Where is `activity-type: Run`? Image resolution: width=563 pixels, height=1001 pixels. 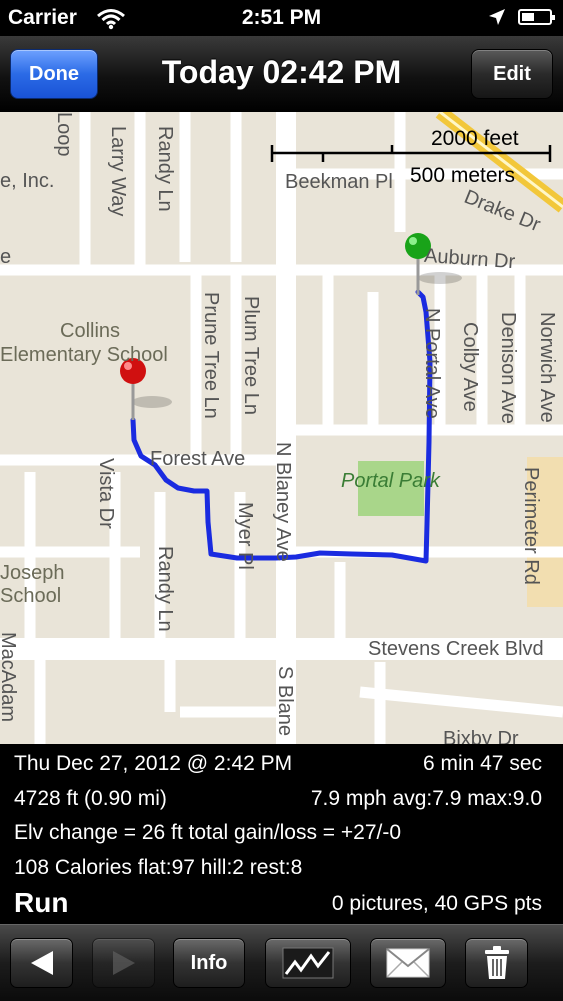
activity-type: Run is located at coordinates (41, 902).